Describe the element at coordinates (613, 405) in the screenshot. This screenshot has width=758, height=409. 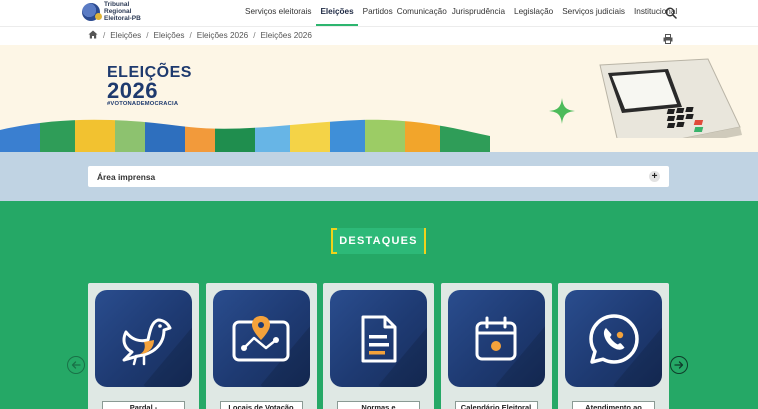
I see `card-label: Atendimento ao` at that location.